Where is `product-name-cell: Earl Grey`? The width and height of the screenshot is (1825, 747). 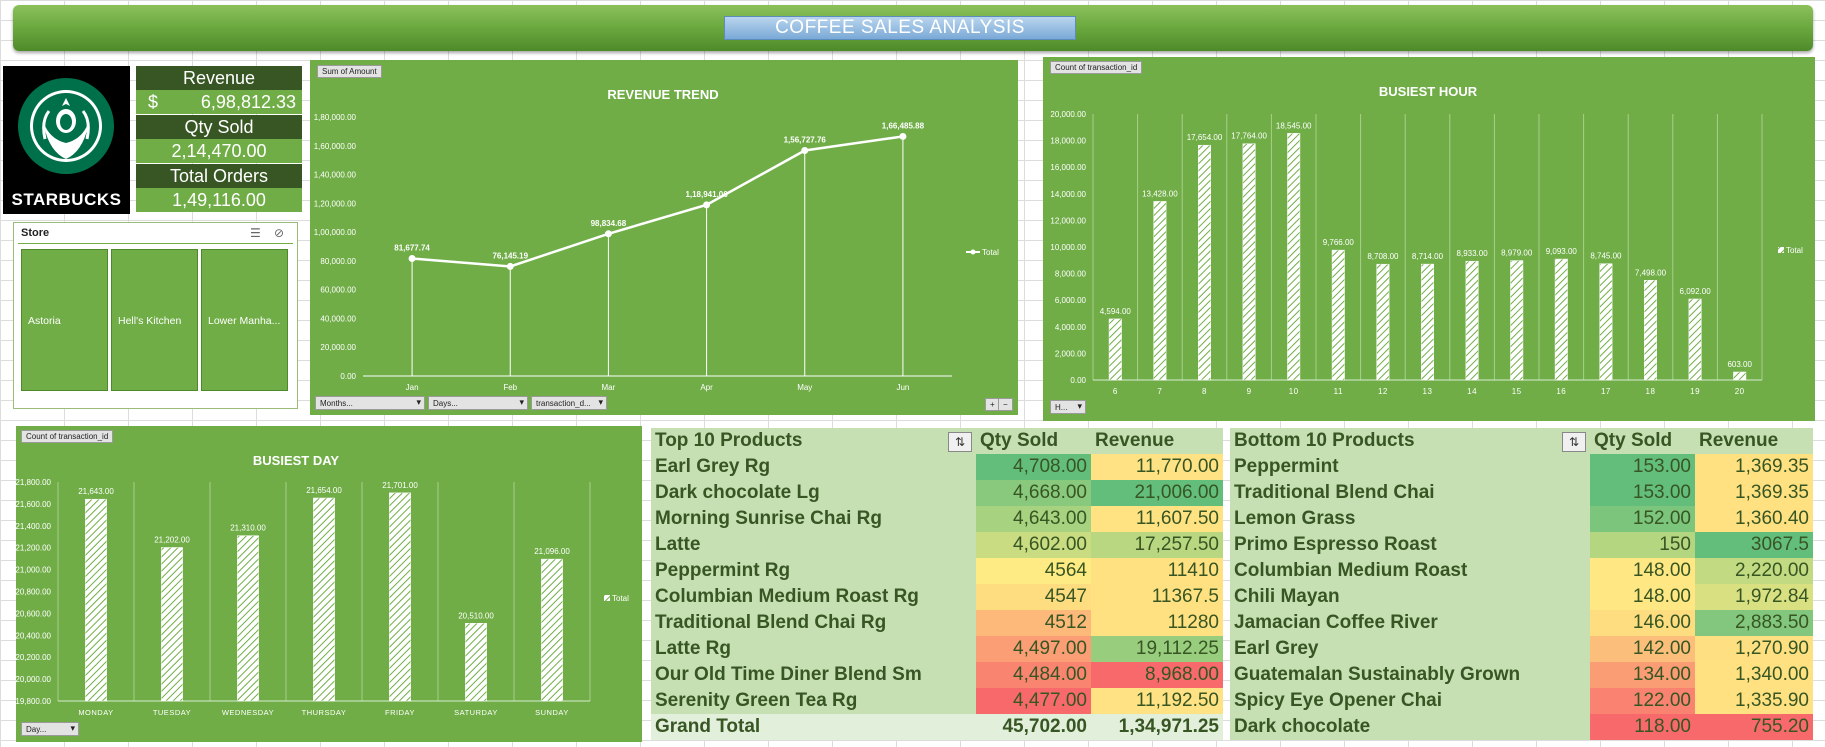 product-name-cell: Earl Grey is located at coordinates (1410, 649).